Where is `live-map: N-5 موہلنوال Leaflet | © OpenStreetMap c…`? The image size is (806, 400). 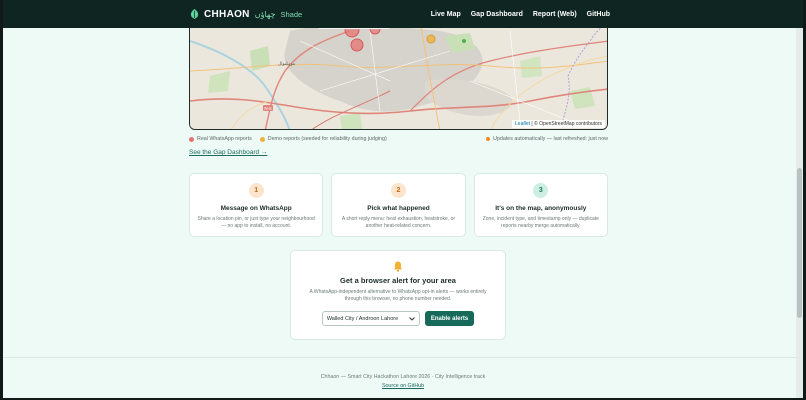
live-map: N-5 موہلنوال Leaflet | © OpenStreetMap c… is located at coordinates (398, 75).